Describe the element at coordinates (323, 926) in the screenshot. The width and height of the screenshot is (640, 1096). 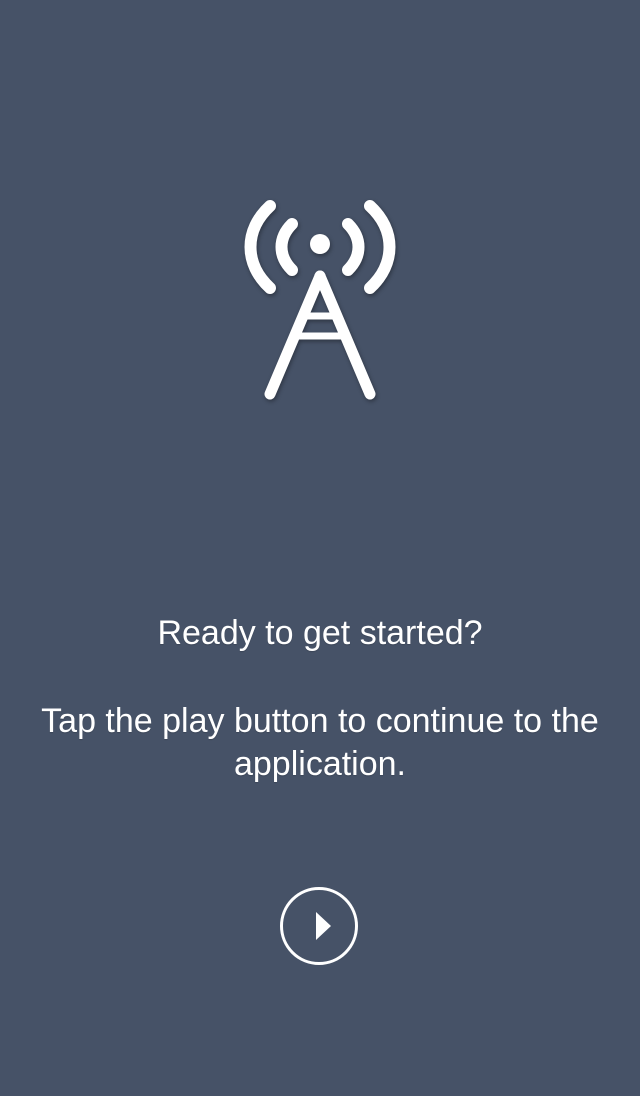
I see `play-icon` at that location.